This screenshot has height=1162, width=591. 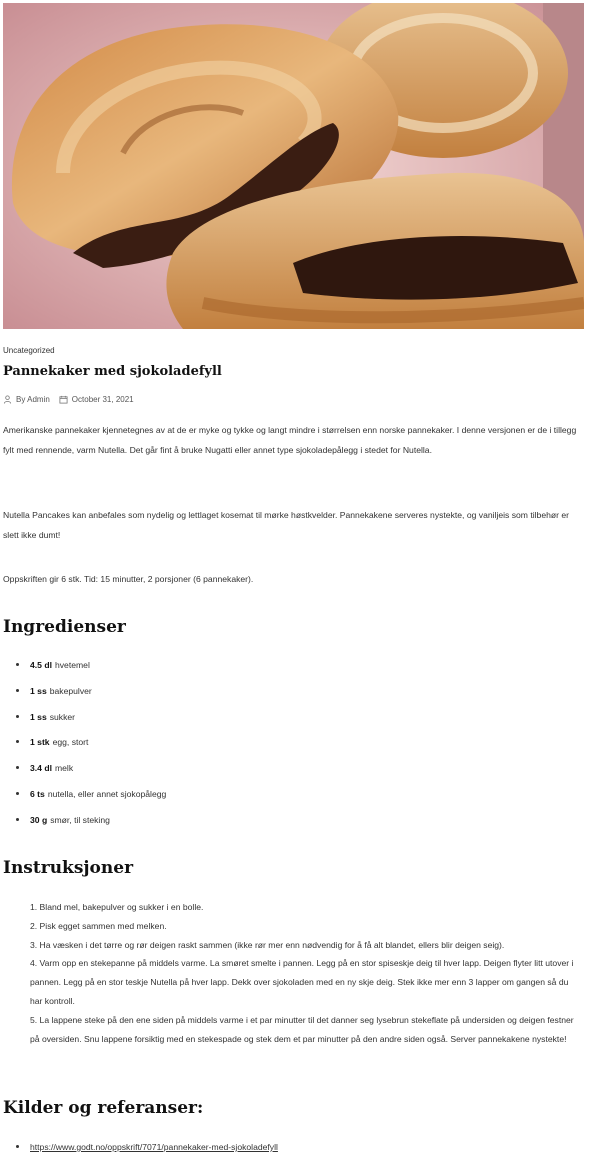 I want to click on ingredient-qty: 30 g, so click(x=39, y=819).